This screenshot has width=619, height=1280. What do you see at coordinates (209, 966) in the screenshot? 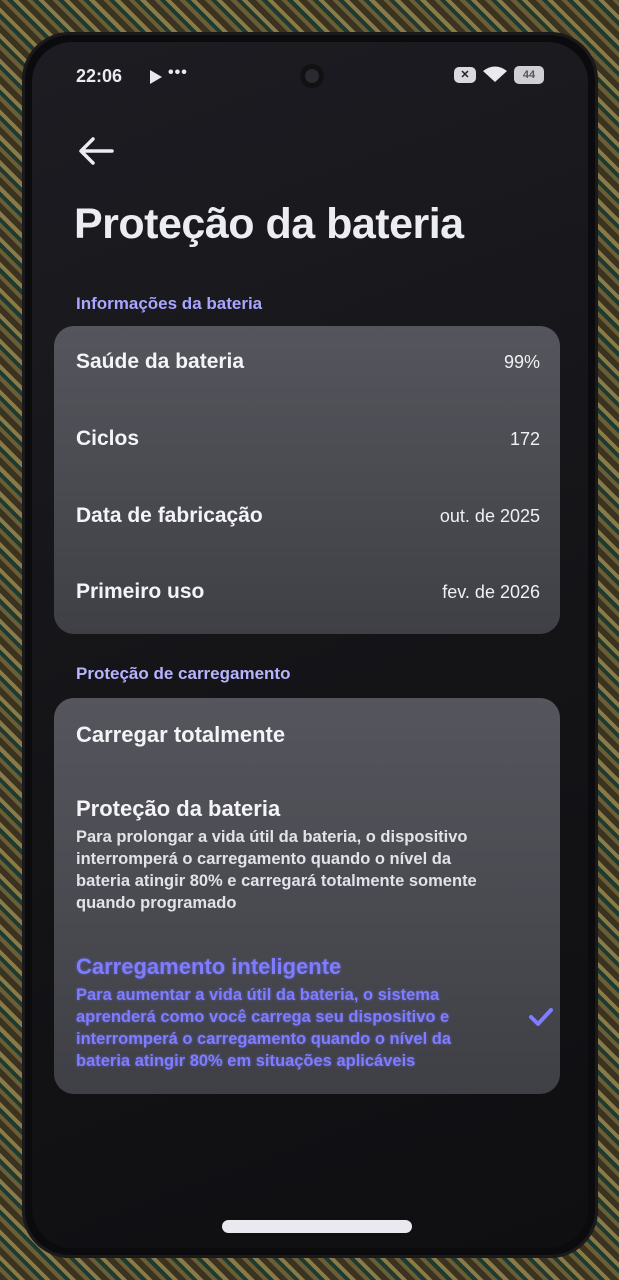
I see `option-title: Carregamento inteligente` at bounding box center [209, 966].